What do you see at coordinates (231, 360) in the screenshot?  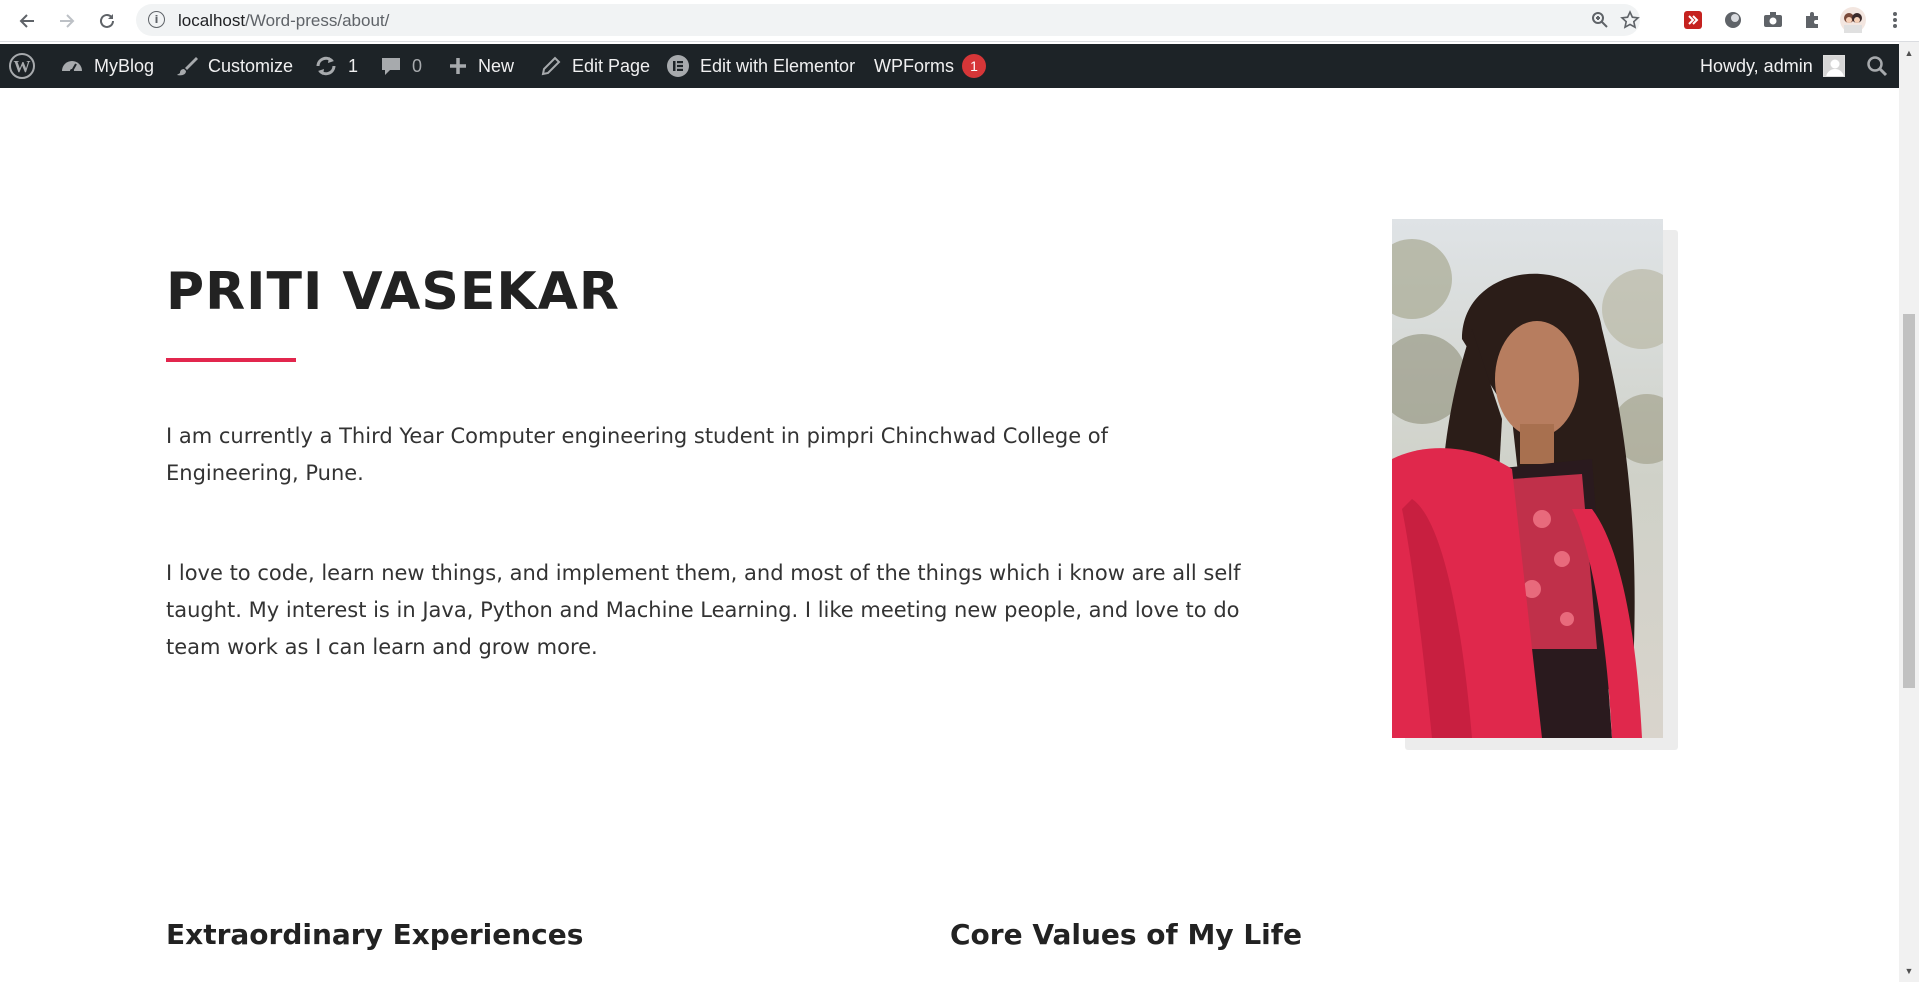 I see `title-underline` at bounding box center [231, 360].